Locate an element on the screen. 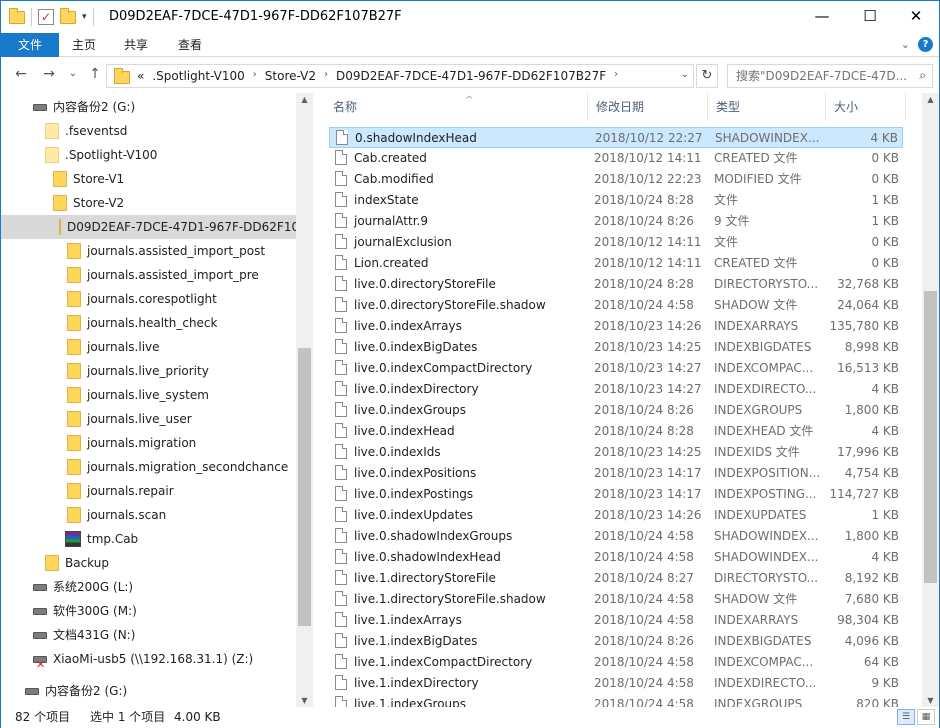 The image size is (940, 728). tree-item-folder: journals.live_user is located at coordinates (129, 419).